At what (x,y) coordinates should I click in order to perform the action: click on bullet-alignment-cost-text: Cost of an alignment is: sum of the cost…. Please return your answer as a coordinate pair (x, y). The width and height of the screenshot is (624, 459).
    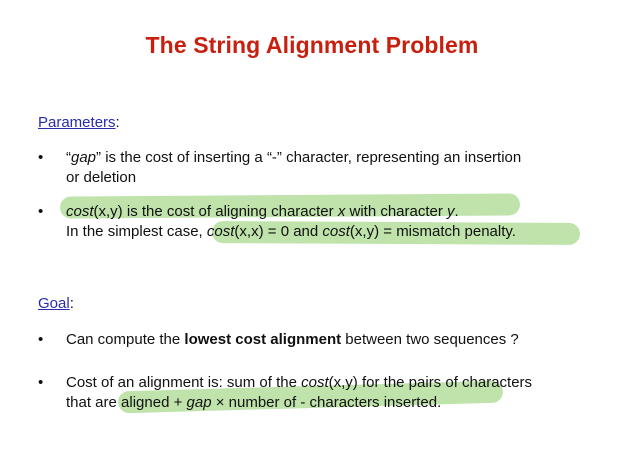
    Looking at the image, I should click on (299, 393).